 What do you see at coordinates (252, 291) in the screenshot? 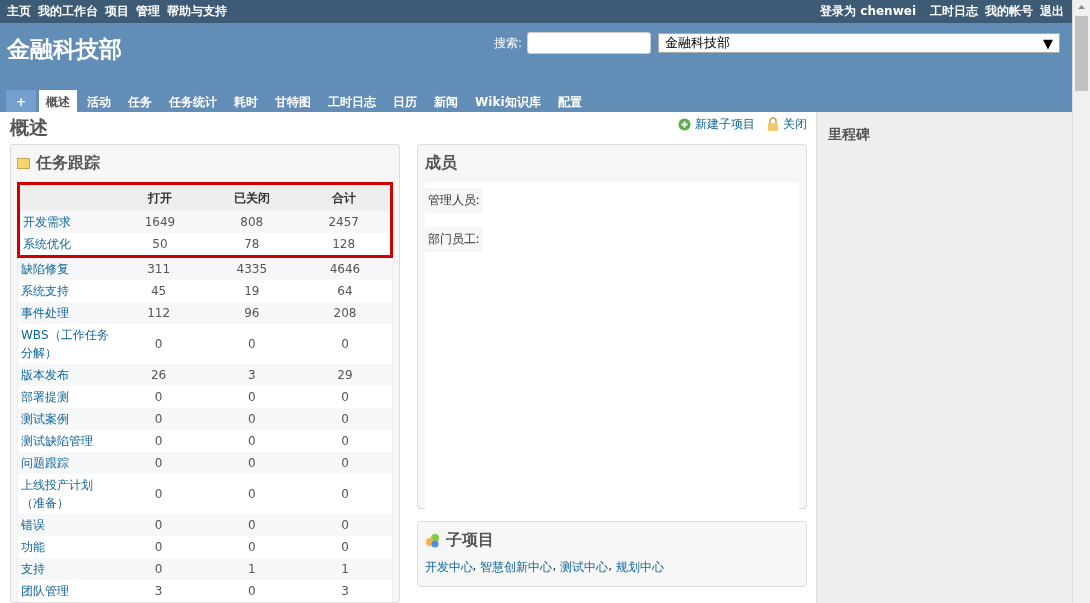
I see `issue-count: 19` at bounding box center [252, 291].